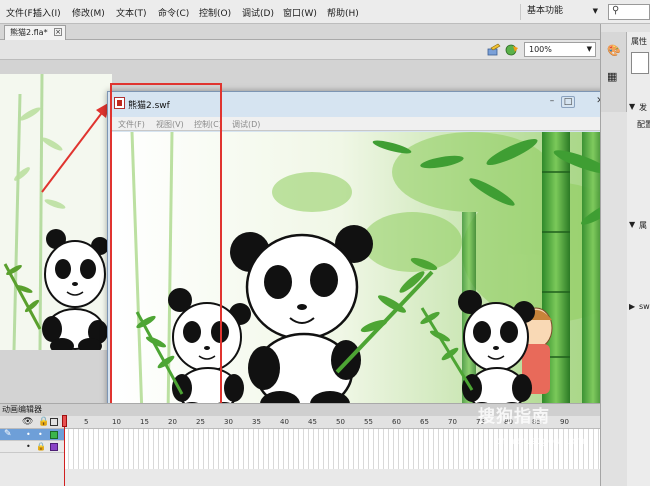 The width and height of the screenshot is (650, 486). I want to click on frame-number: 15, so click(144, 422).